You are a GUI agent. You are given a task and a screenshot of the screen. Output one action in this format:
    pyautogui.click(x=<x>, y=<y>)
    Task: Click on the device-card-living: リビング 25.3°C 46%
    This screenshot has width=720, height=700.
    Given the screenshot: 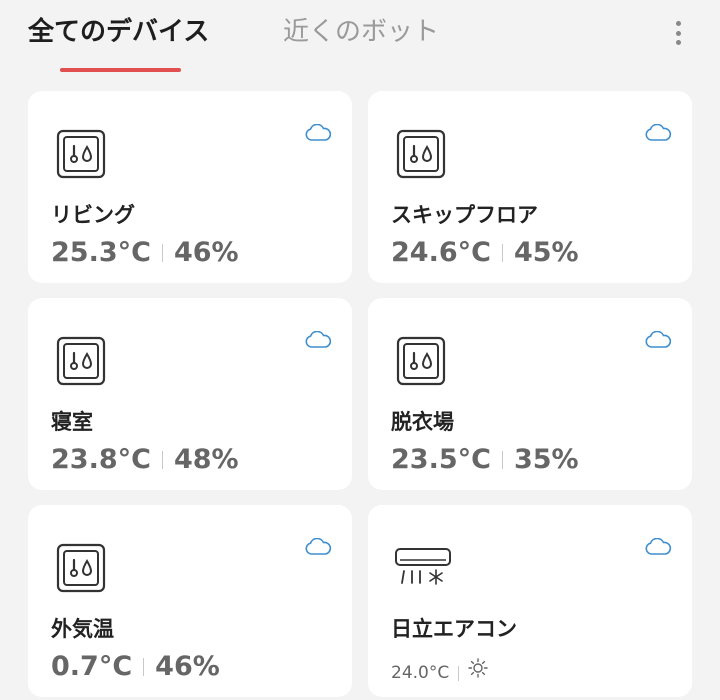 What is the action you would take?
    pyautogui.click(x=190, y=187)
    